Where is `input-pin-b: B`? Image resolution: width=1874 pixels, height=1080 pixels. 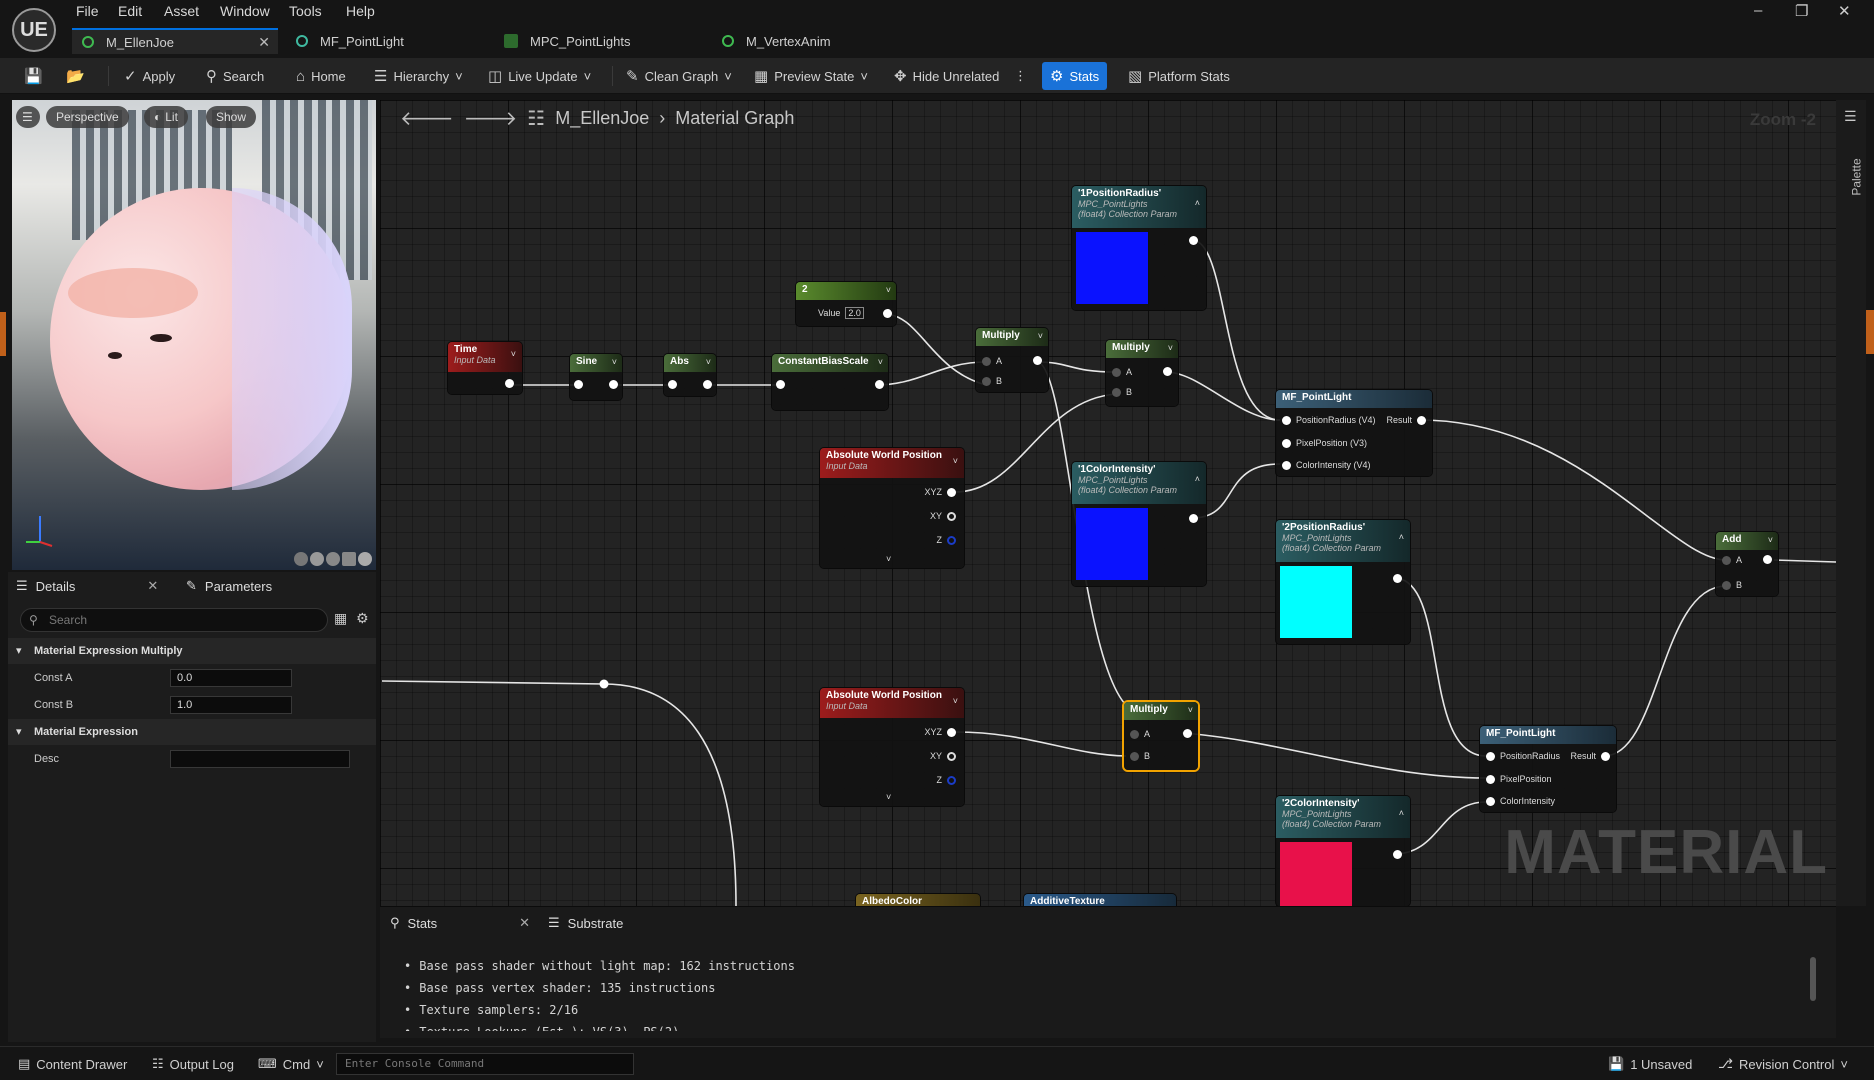
input-pin-b: B is located at coordinates (1140, 756).